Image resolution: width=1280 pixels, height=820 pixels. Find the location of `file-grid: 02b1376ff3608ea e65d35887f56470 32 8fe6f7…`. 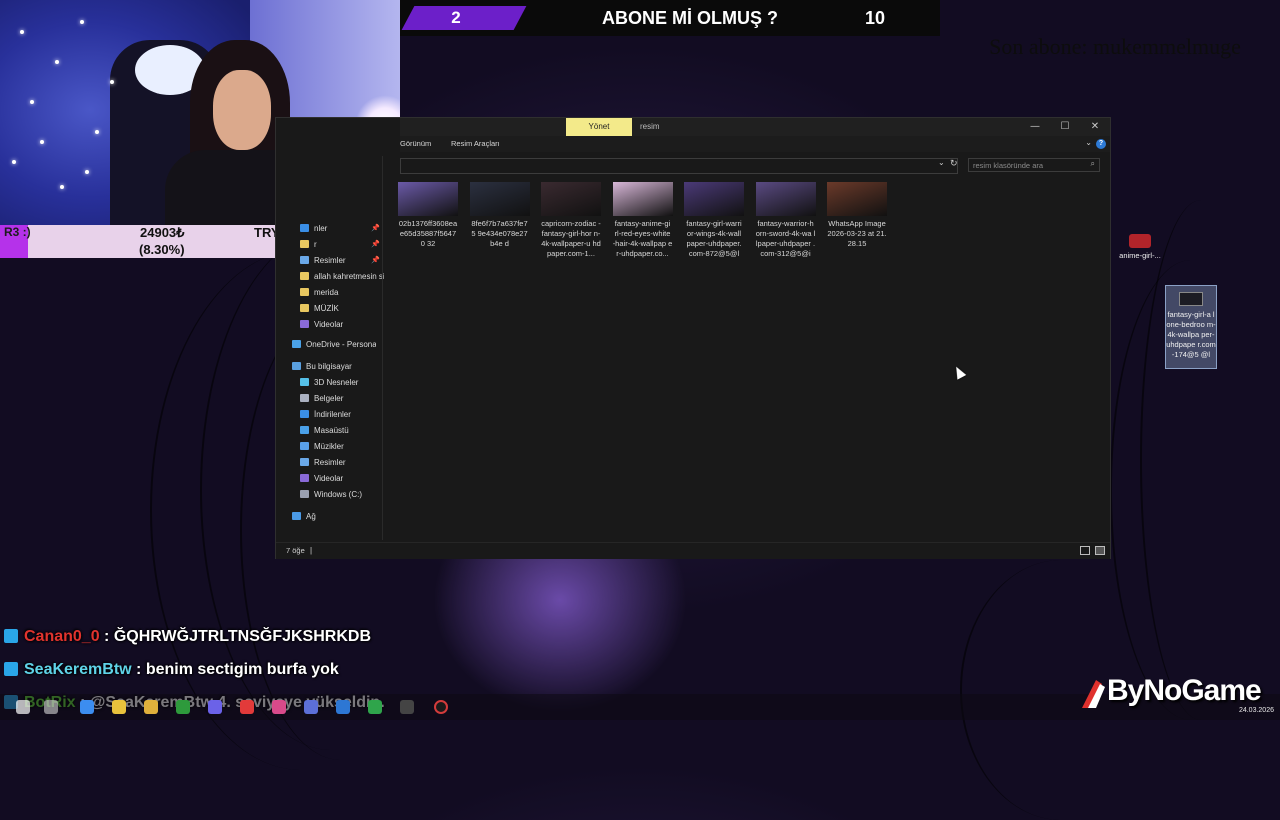

file-grid: 02b1376ff3608ea e65d35887f56470 32 8fe6f7… is located at coordinates (754, 252).